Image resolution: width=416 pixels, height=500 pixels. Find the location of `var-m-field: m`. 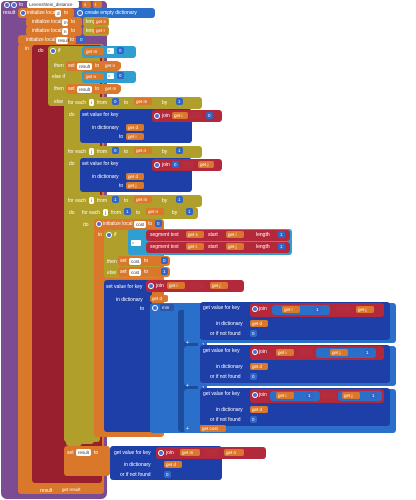

var-m-field: m is located at coordinates (65, 22).